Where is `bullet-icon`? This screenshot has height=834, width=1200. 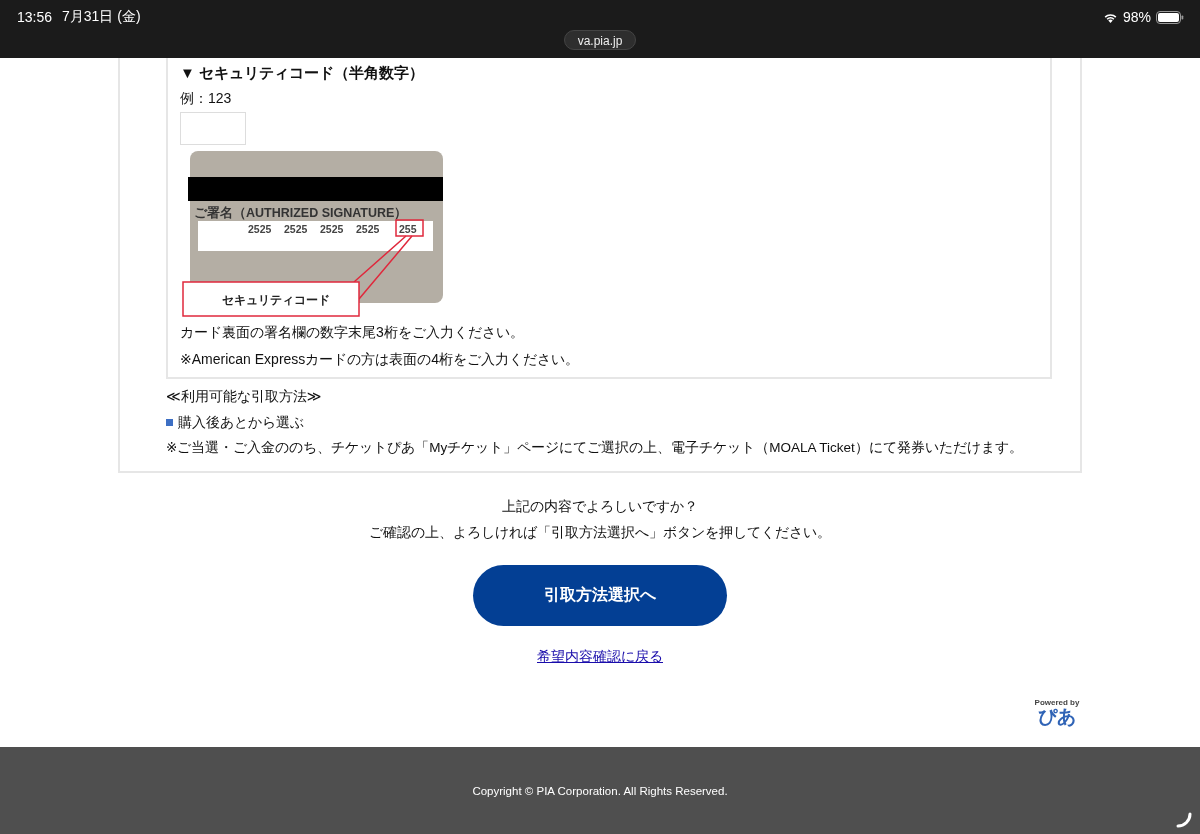 bullet-icon is located at coordinates (169, 422).